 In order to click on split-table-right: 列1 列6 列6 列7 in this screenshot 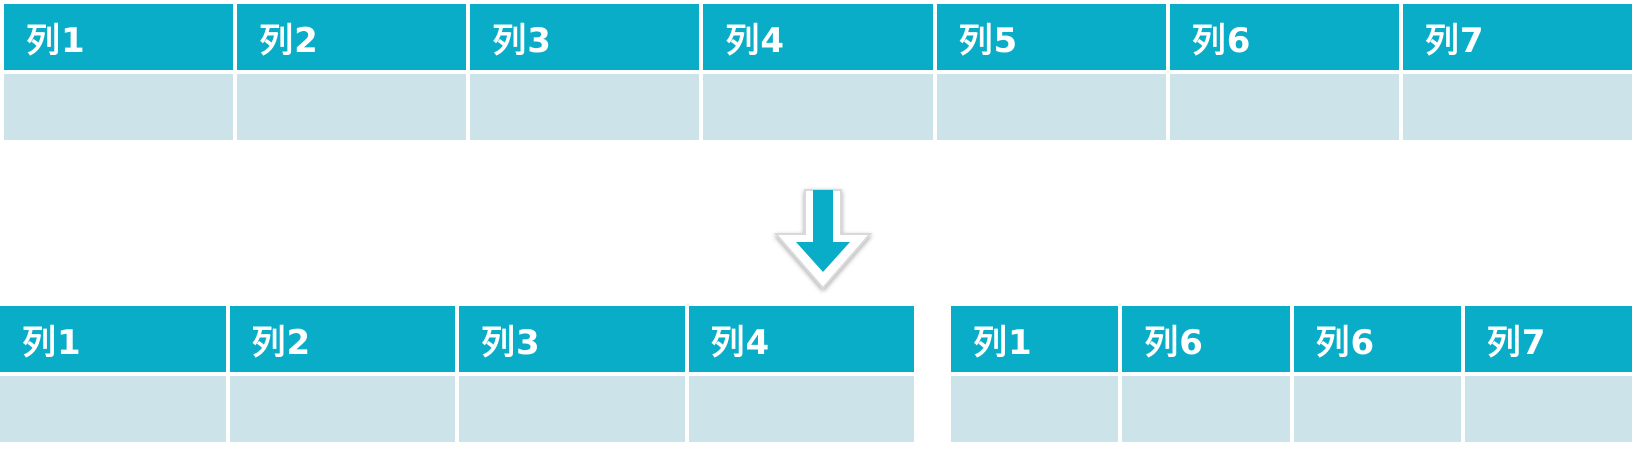, I will do `click(1291, 374)`.